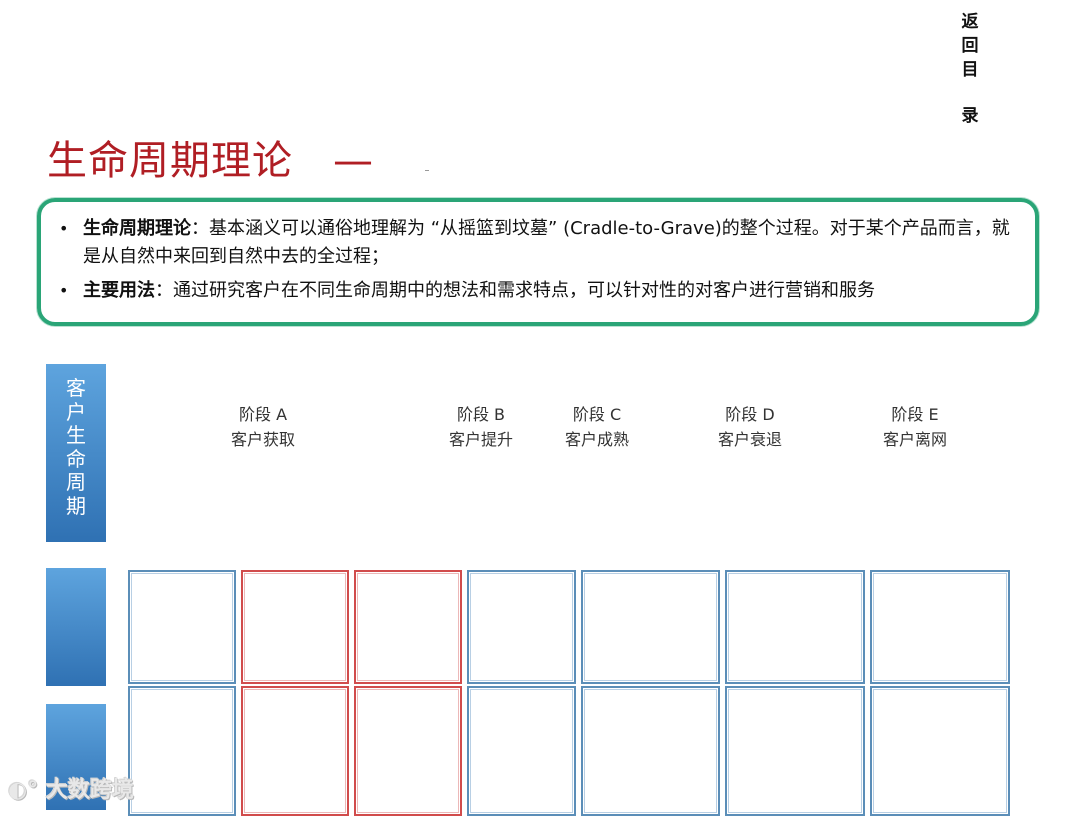 The height and width of the screenshot is (816, 1080). Describe the element at coordinates (970, 46) in the screenshot. I see `back-link-char: 回` at that location.